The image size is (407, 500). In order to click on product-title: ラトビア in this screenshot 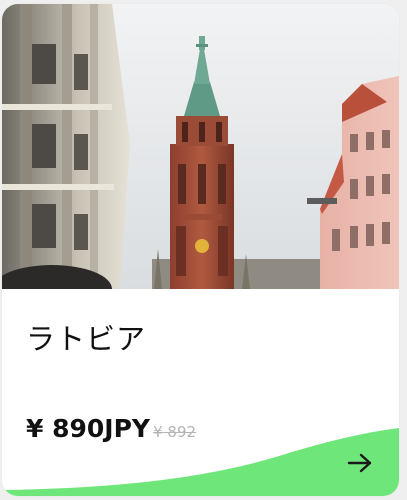, I will do `click(86, 339)`.